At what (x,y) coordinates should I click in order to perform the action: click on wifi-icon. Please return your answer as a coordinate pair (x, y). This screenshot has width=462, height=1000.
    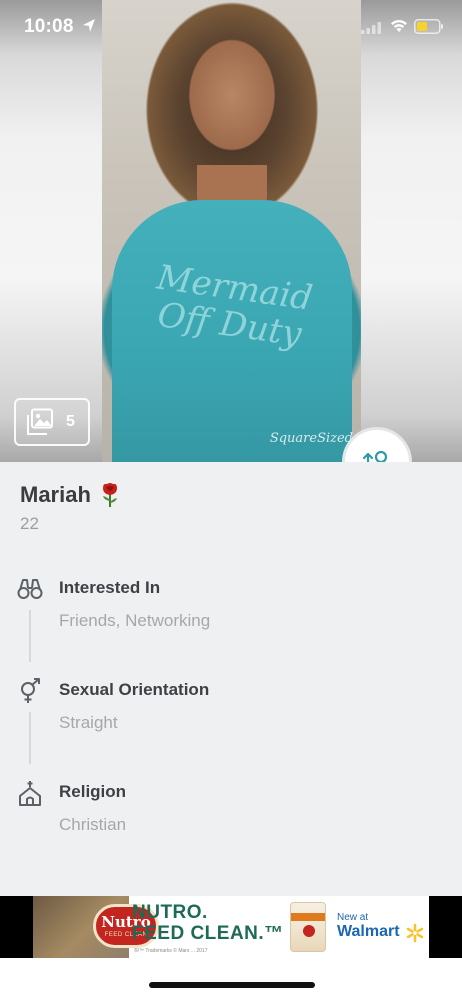
    Looking at the image, I should click on (399, 26).